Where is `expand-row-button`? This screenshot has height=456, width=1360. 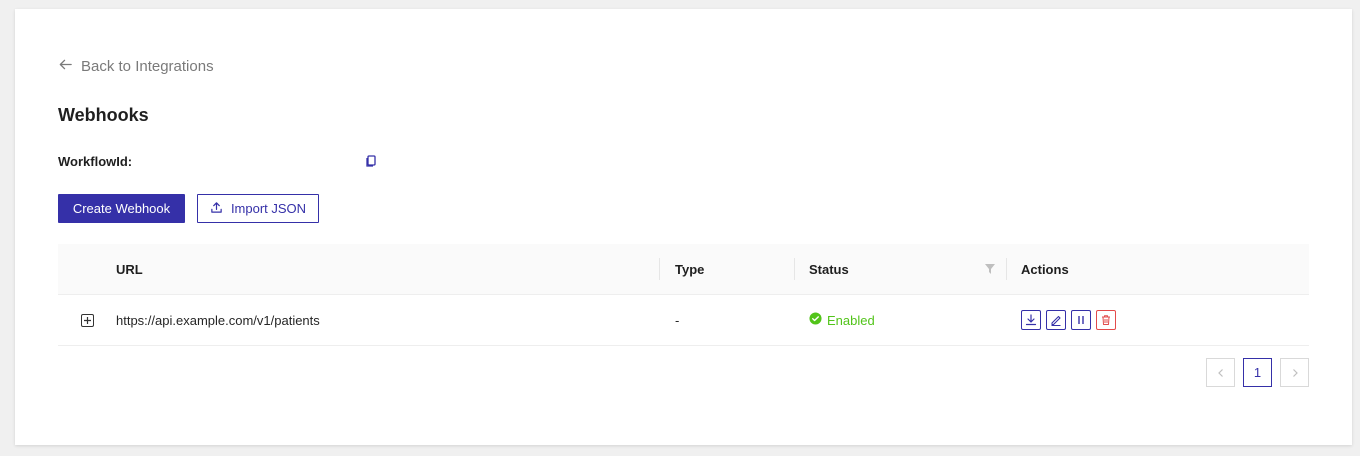 expand-row-button is located at coordinates (87, 320).